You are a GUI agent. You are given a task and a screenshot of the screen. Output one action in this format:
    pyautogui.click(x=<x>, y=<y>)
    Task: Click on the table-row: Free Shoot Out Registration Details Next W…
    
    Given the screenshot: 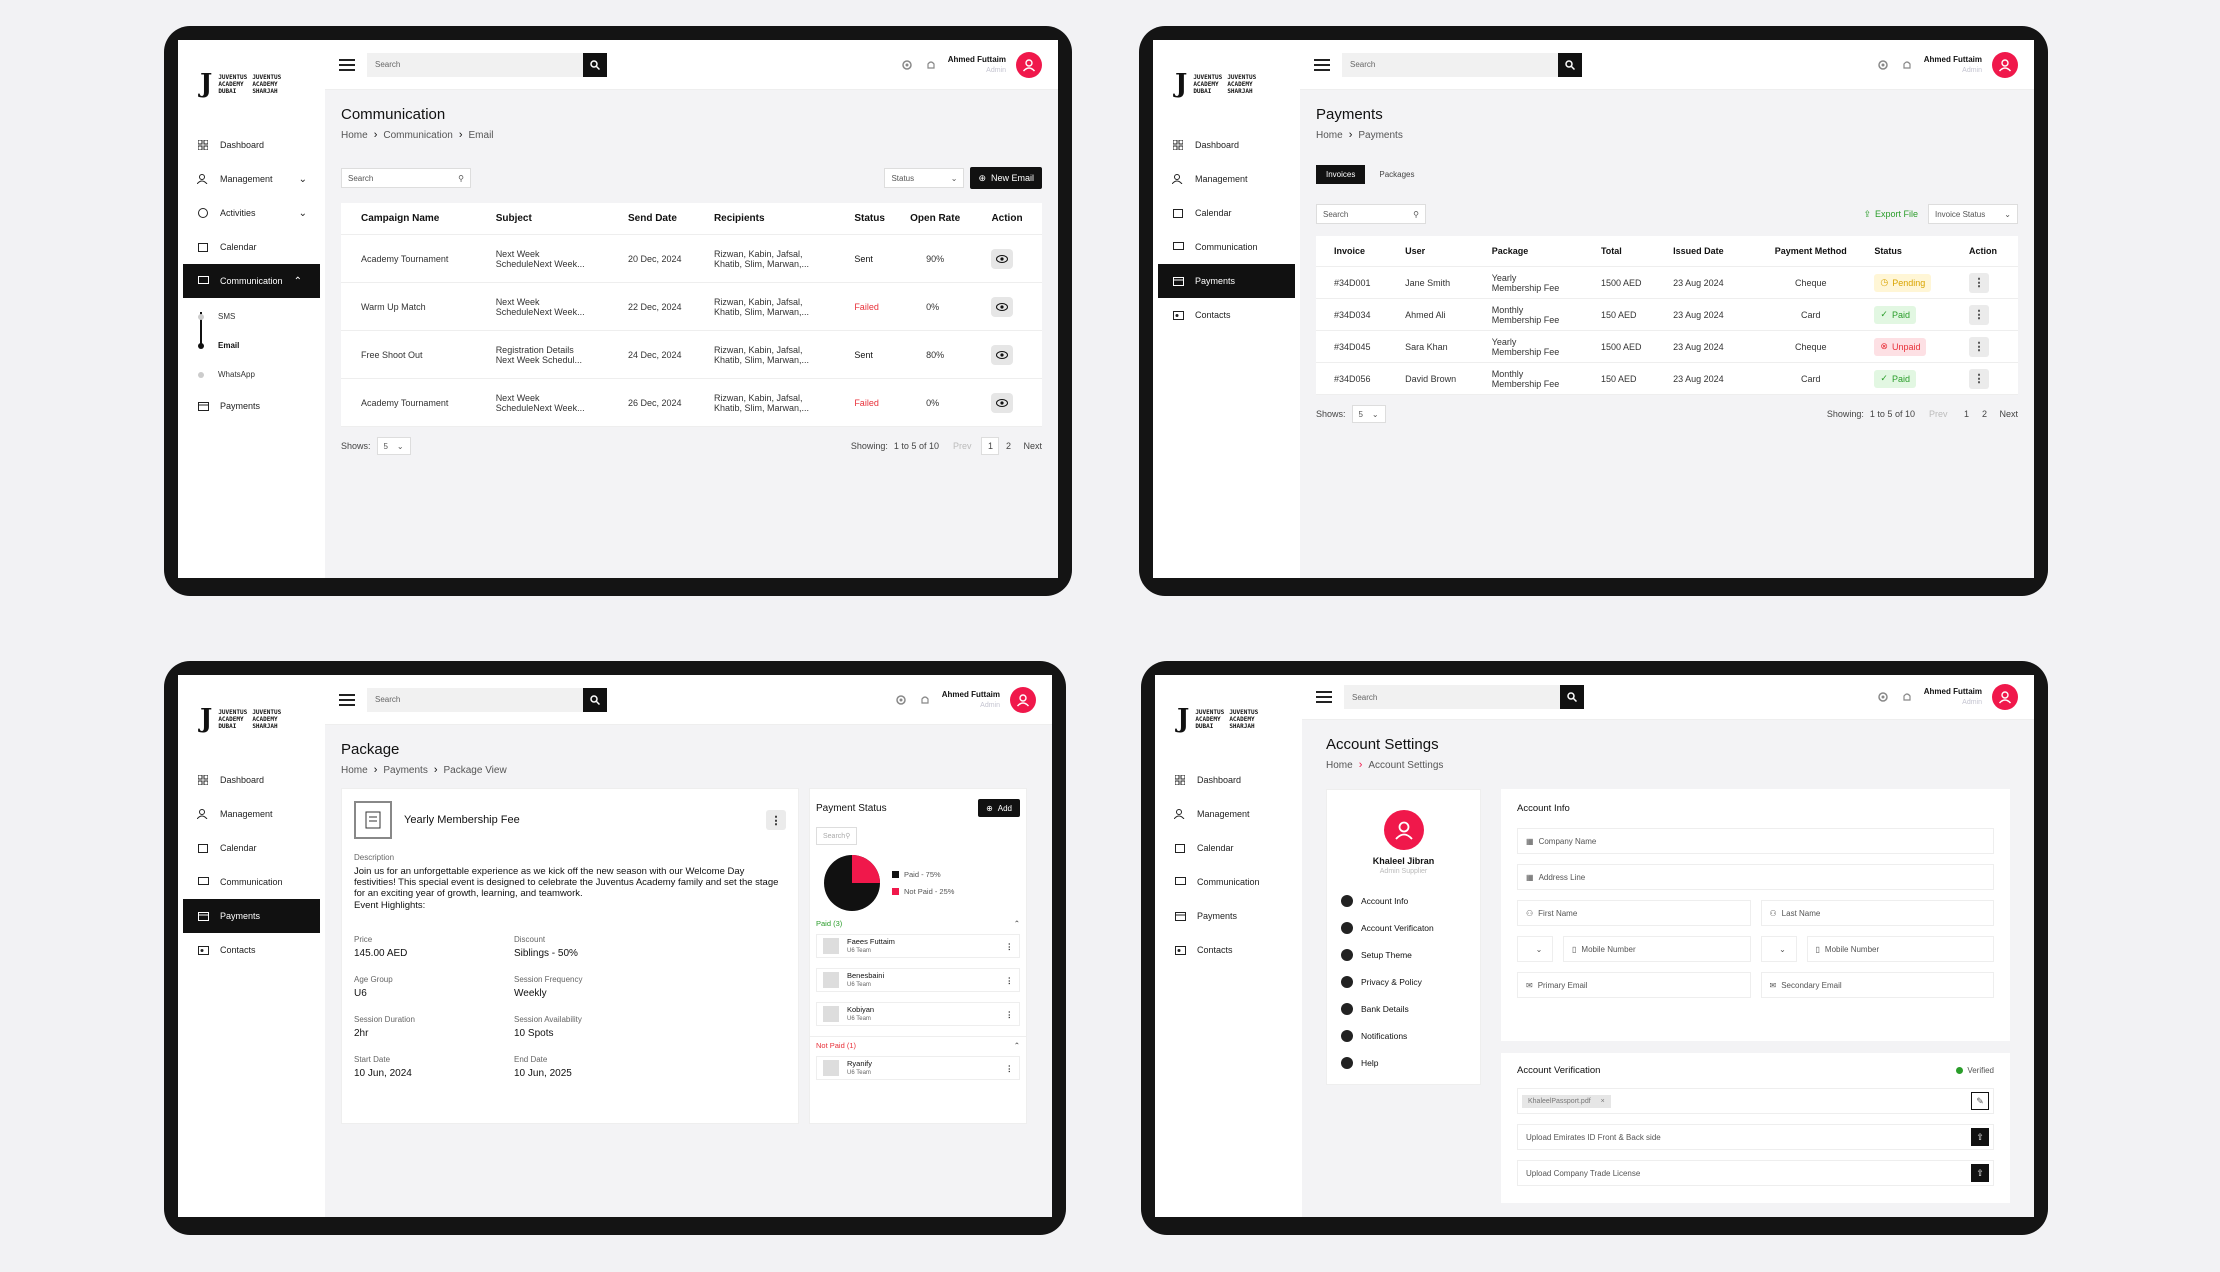 What is the action you would take?
    pyautogui.click(x=691, y=354)
    